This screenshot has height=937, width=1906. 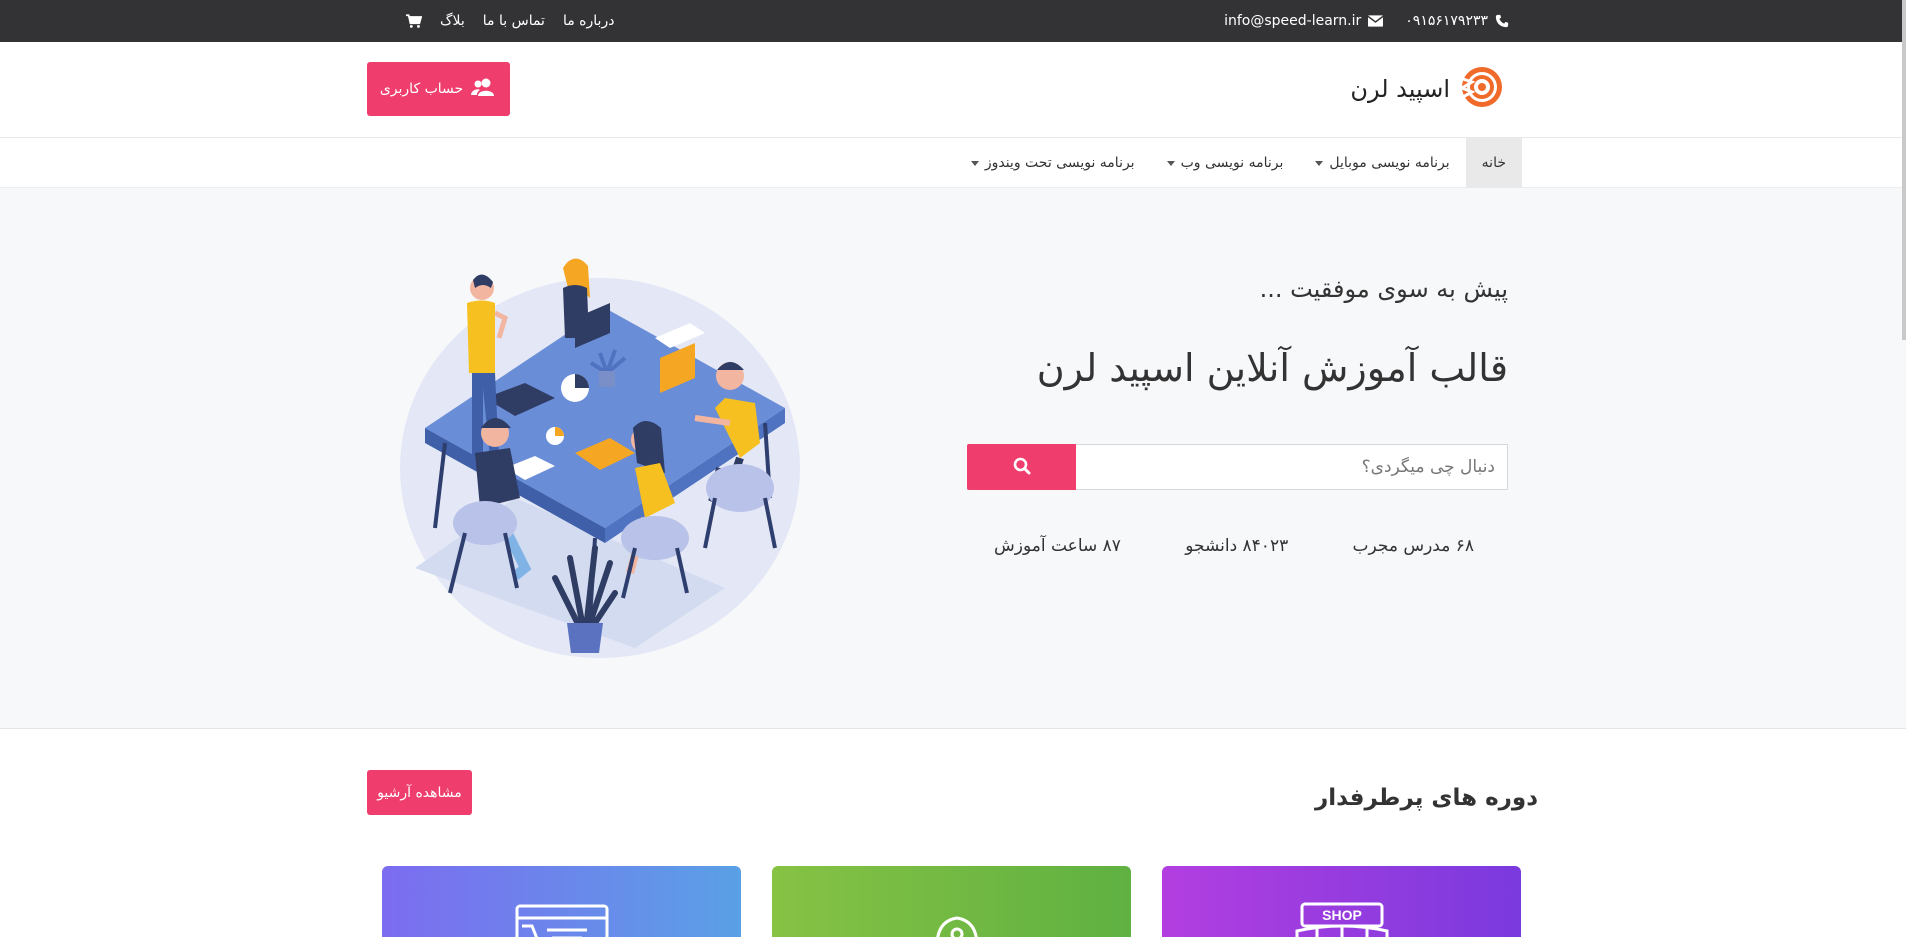 I want to click on phone-number: ۰۹۱۵۶۱۷۹۲۳۳, so click(x=1446, y=21).